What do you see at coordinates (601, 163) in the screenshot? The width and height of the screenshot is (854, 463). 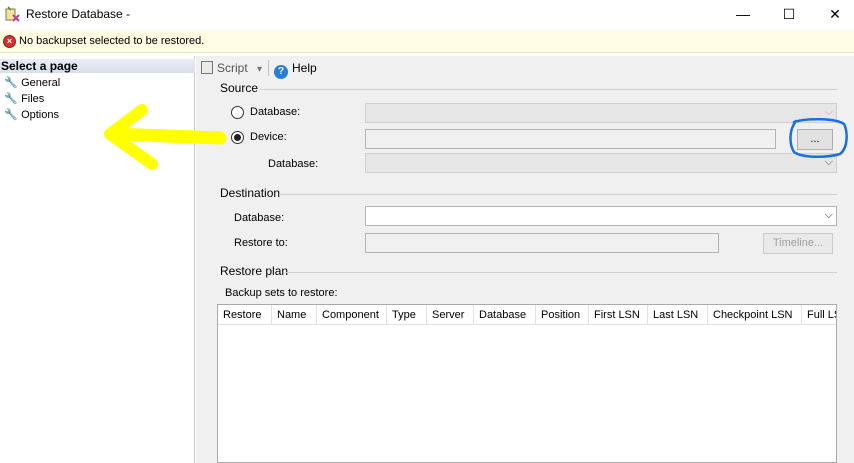 I see `device-database-dropdown: ⌵` at bounding box center [601, 163].